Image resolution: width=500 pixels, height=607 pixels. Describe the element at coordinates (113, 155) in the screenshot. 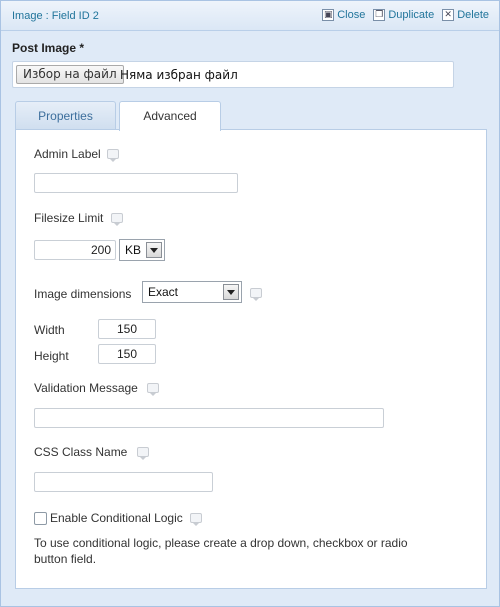

I see `admin-label-help-icon` at that location.